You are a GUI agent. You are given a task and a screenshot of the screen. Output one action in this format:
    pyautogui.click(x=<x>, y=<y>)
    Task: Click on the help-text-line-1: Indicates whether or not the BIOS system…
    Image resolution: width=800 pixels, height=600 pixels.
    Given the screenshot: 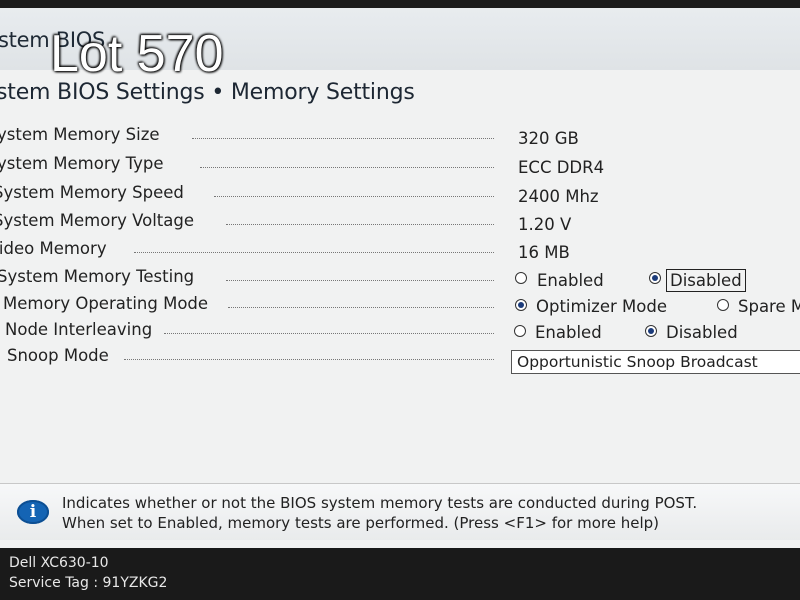 What is the action you would take?
    pyautogui.click(x=380, y=503)
    